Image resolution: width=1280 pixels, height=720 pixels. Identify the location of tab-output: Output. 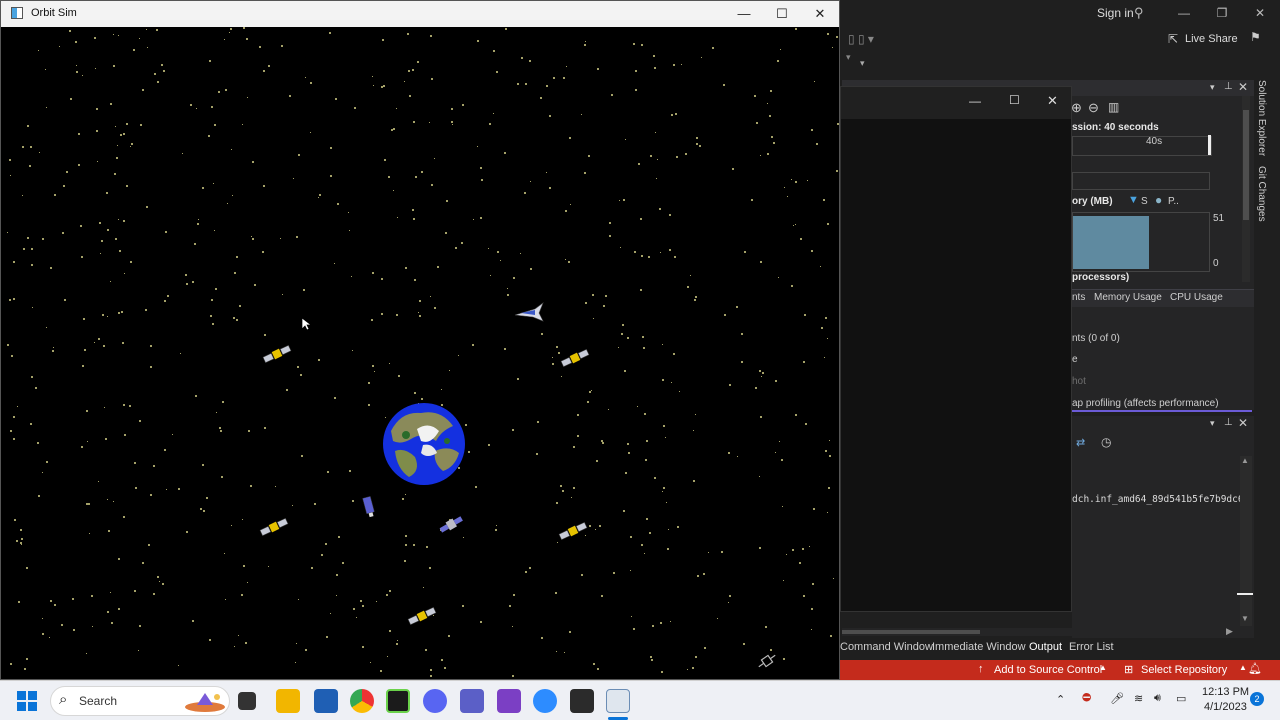
(1045, 647).